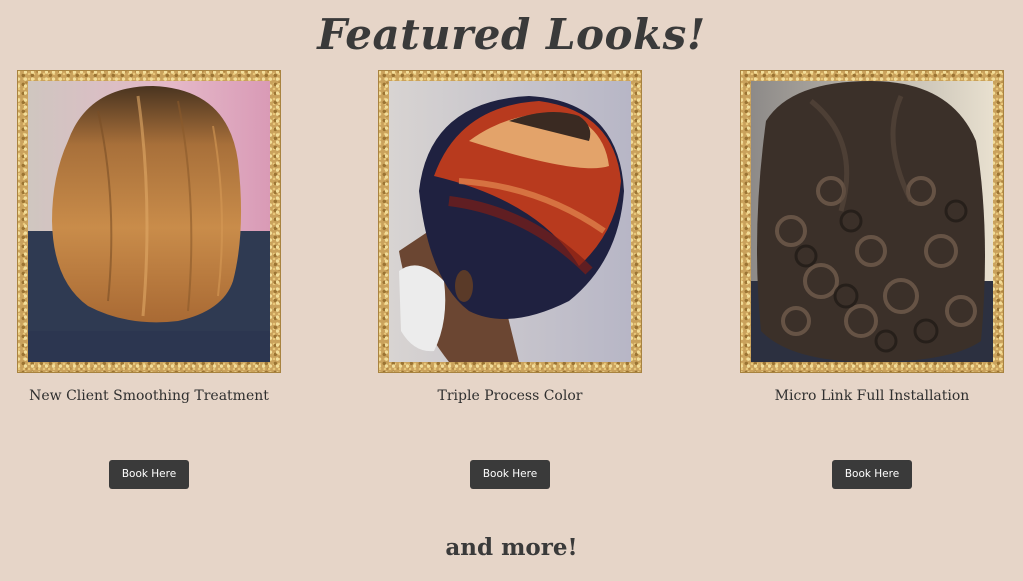  I want to click on hair-color-photo, so click(510, 221).